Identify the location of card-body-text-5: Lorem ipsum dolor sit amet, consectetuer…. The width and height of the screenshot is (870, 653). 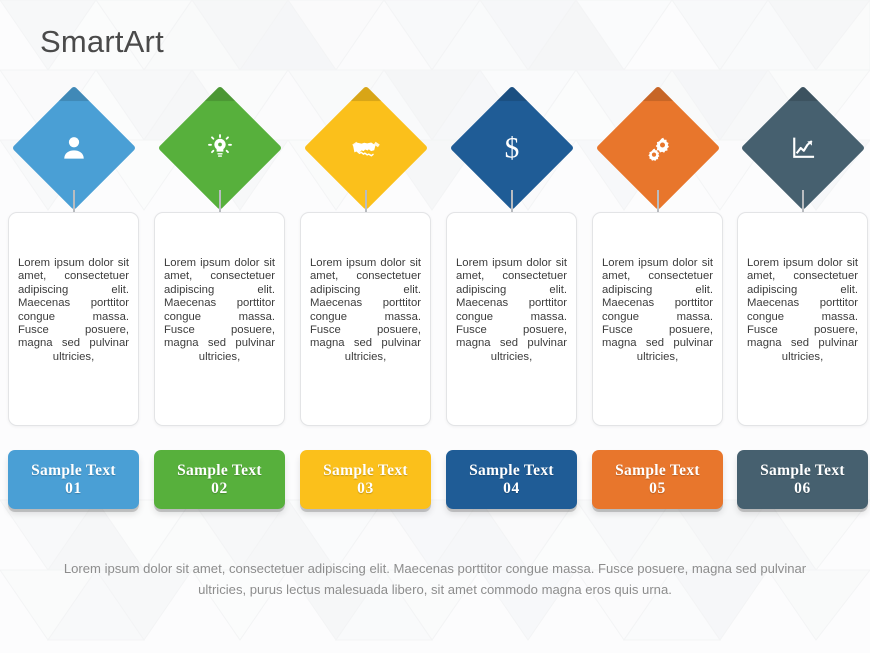
(657, 310).